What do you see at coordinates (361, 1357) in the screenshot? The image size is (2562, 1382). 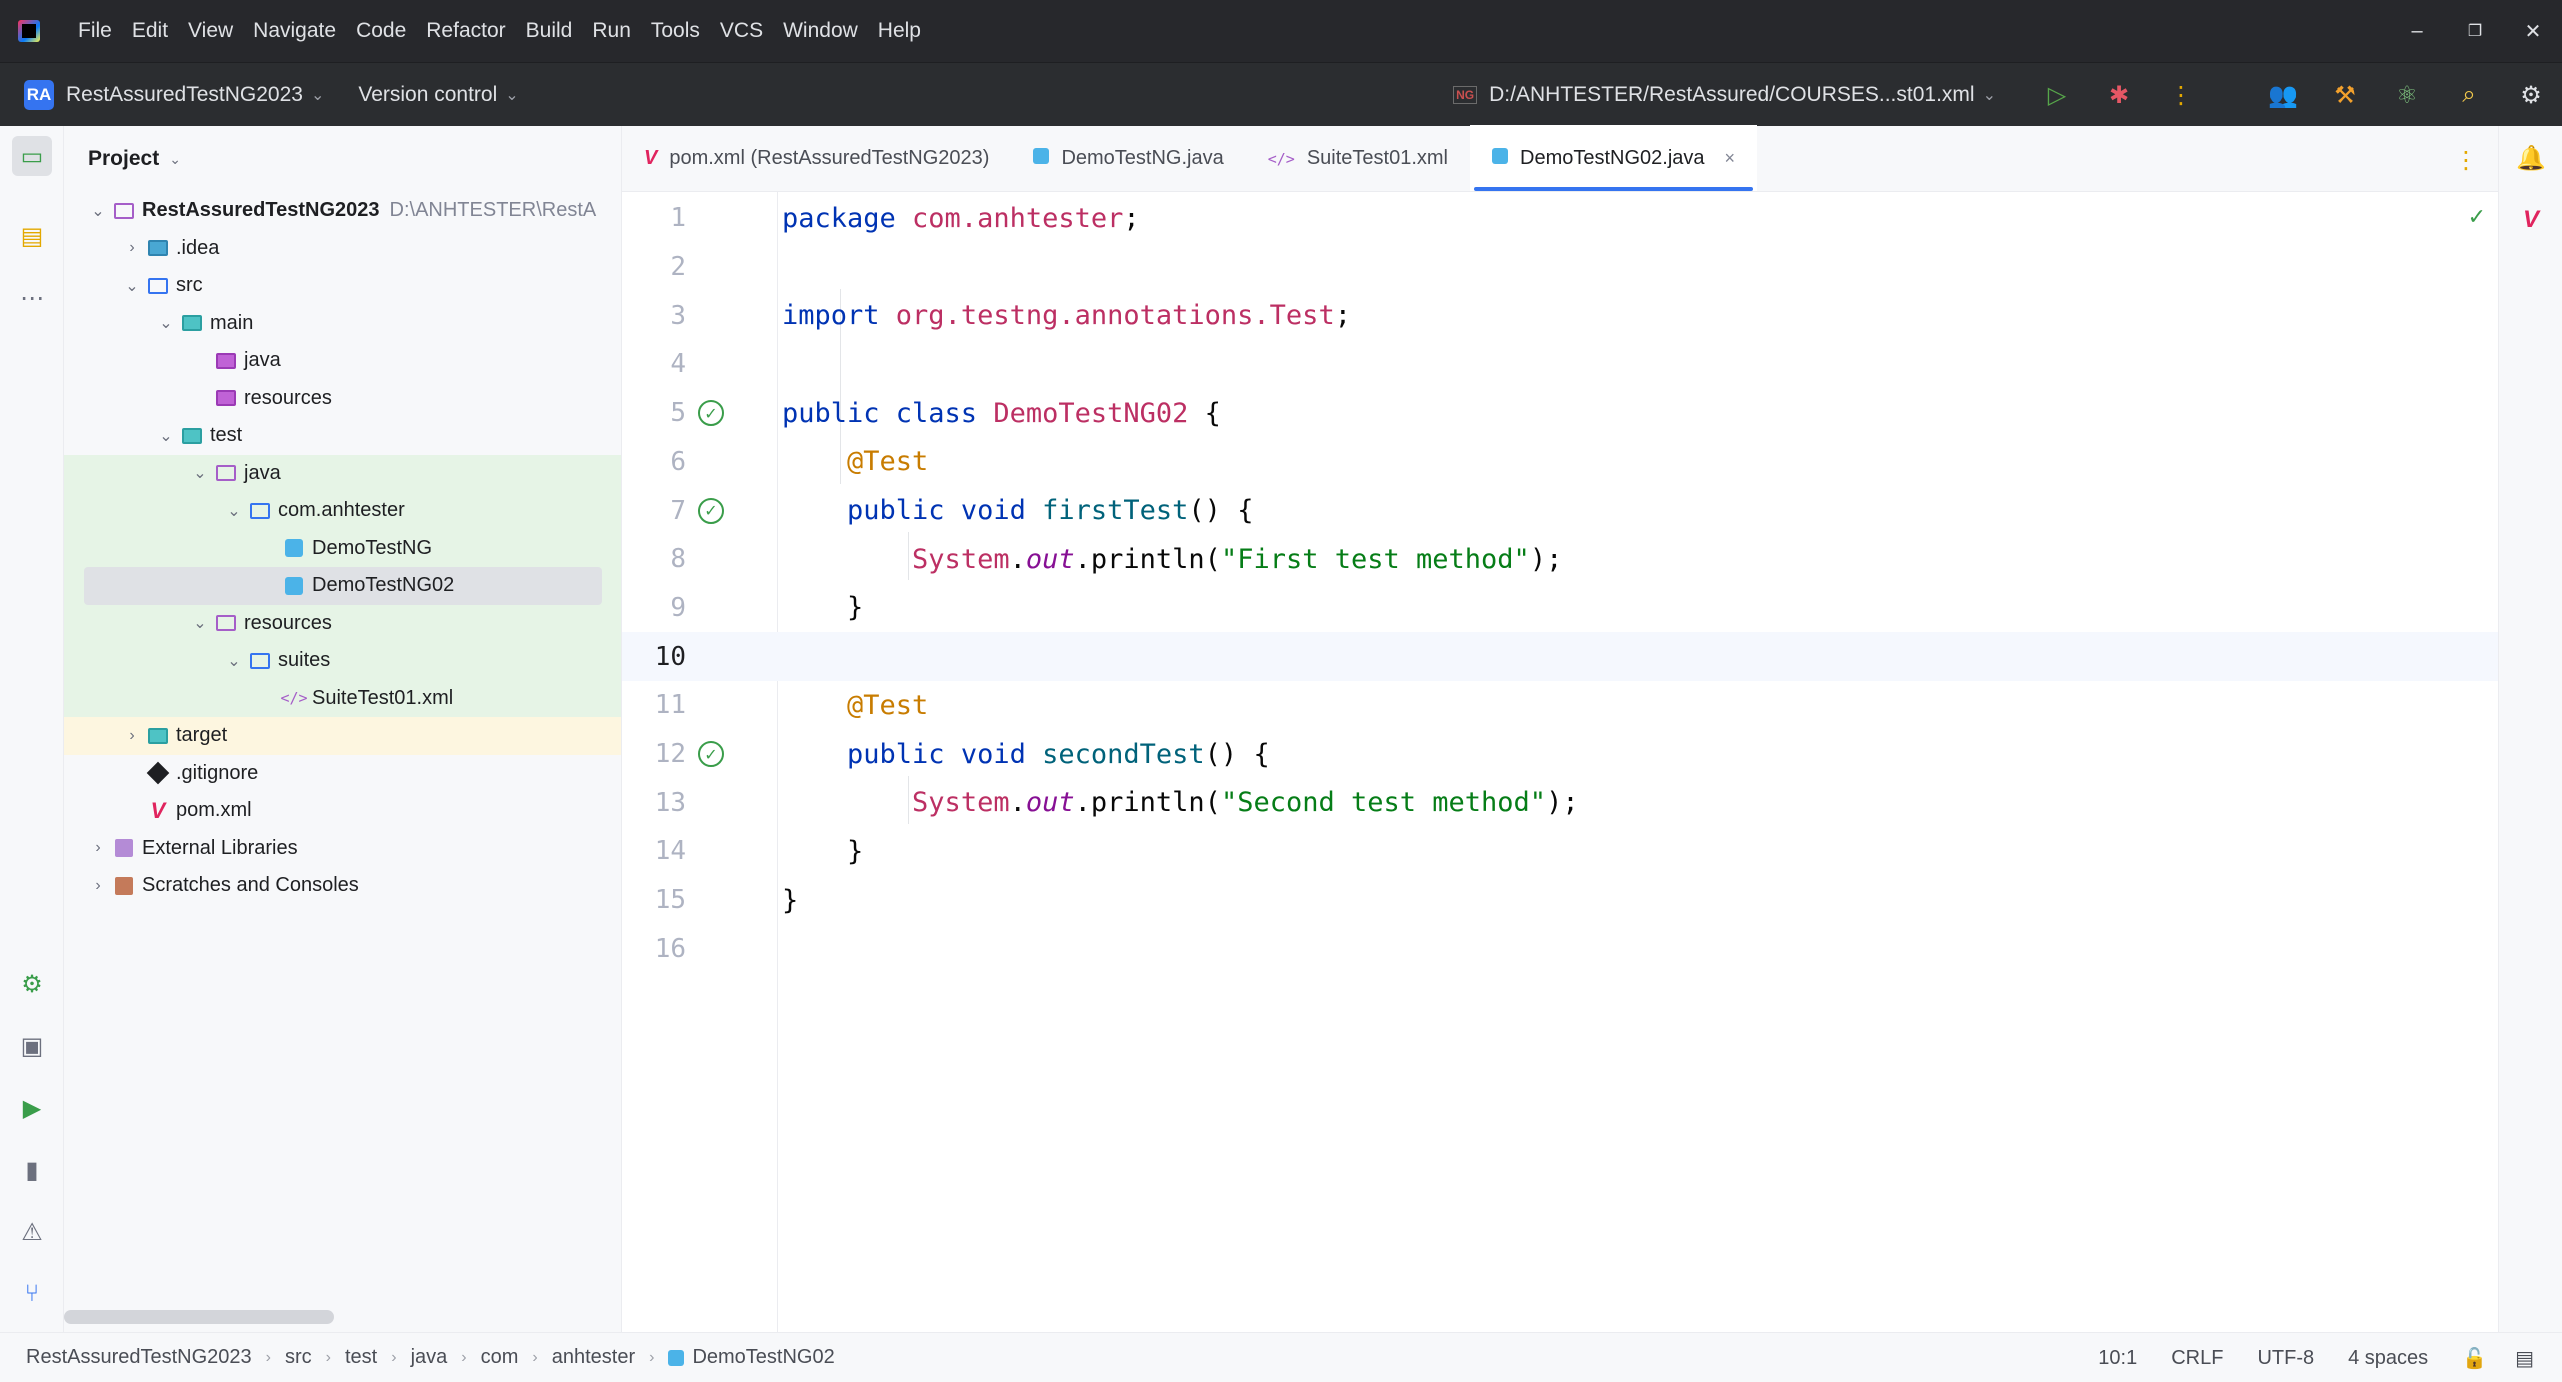 I see `breadcrumb-item: test` at bounding box center [361, 1357].